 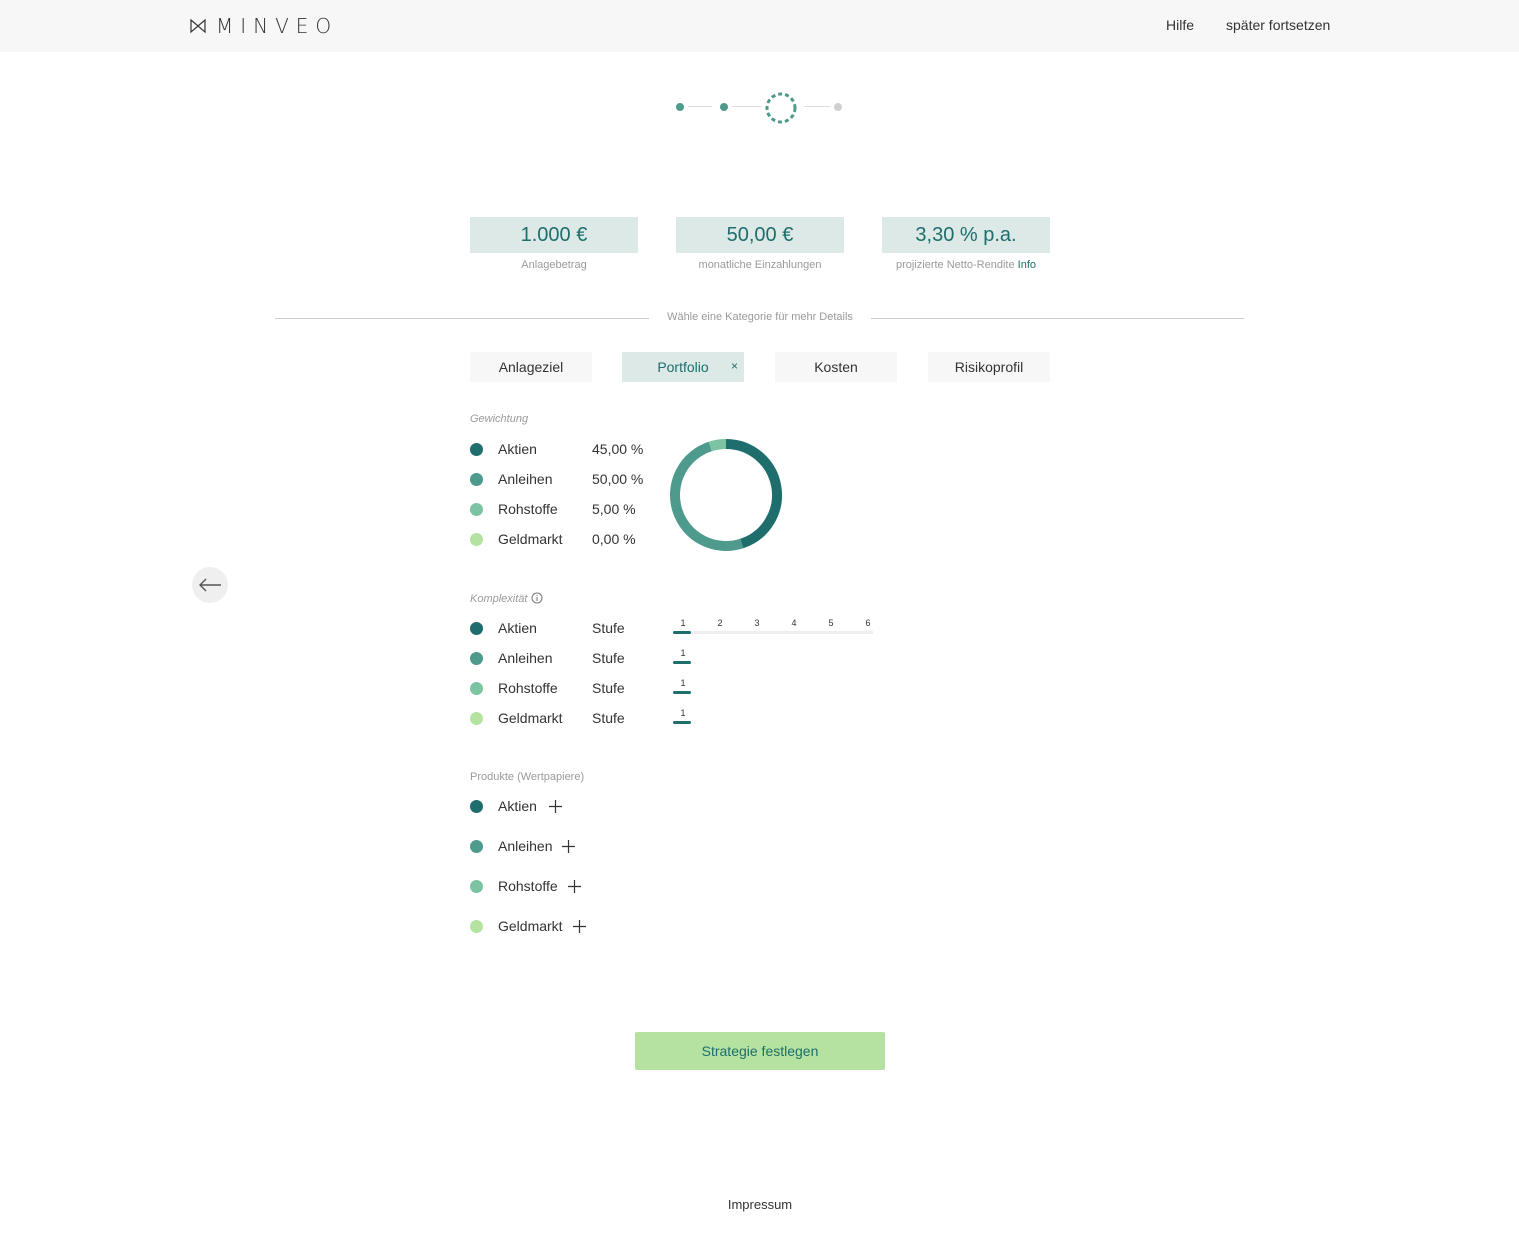 What do you see at coordinates (794, 623) in the screenshot?
I see `scale-tick: 4` at bounding box center [794, 623].